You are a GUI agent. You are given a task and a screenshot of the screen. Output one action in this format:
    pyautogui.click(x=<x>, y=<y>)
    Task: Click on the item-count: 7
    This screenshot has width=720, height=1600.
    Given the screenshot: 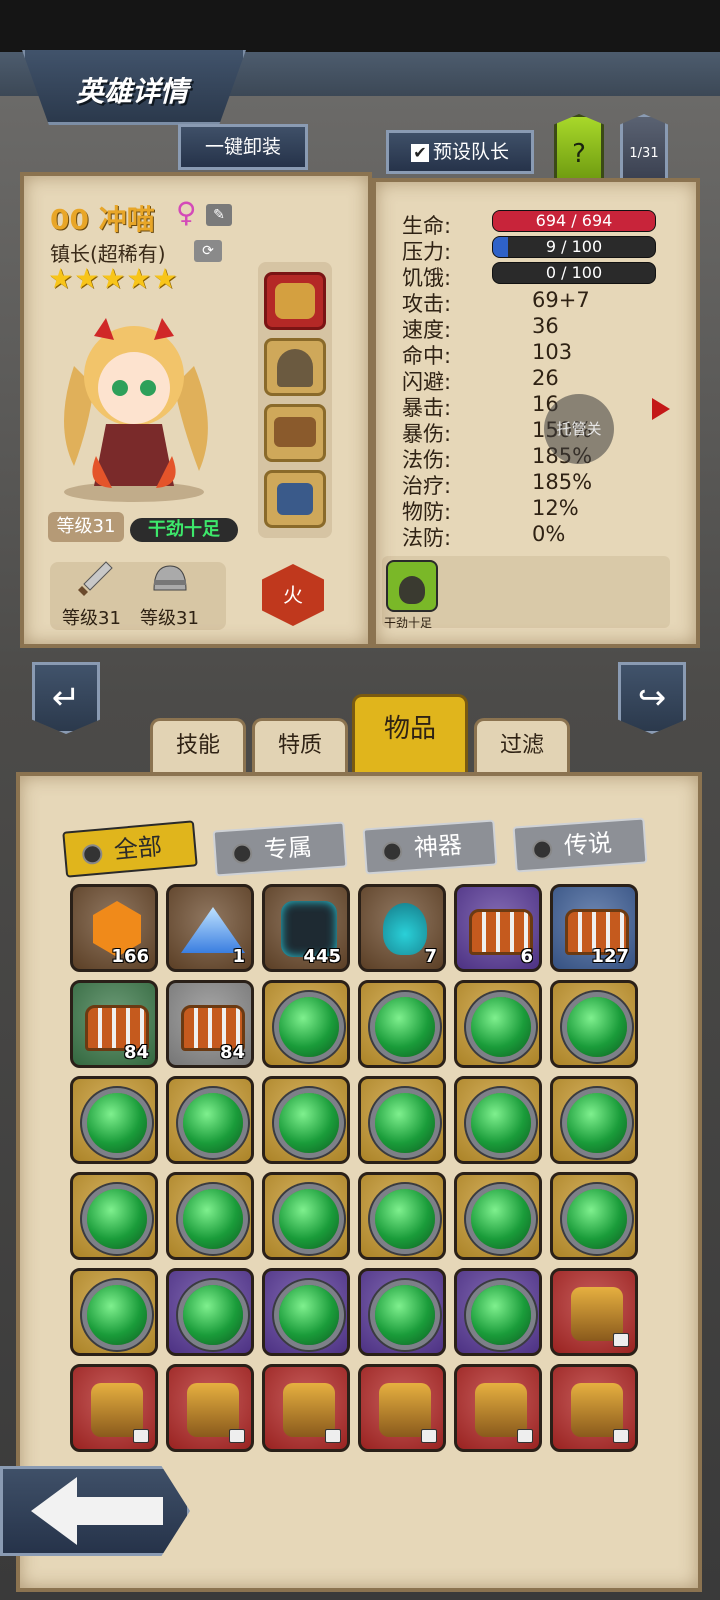 What is the action you would take?
    pyautogui.click(x=430, y=956)
    